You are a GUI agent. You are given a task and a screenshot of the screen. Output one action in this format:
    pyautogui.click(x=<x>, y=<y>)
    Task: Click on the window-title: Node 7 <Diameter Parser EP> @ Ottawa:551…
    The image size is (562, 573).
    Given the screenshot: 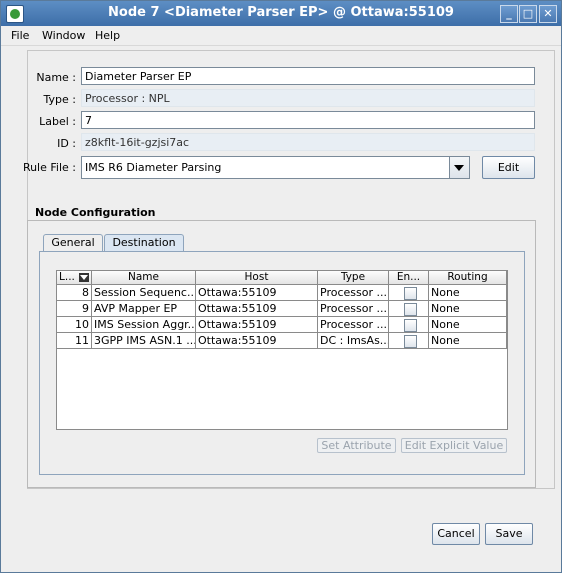 What is the action you would take?
    pyautogui.click(x=281, y=12)
    